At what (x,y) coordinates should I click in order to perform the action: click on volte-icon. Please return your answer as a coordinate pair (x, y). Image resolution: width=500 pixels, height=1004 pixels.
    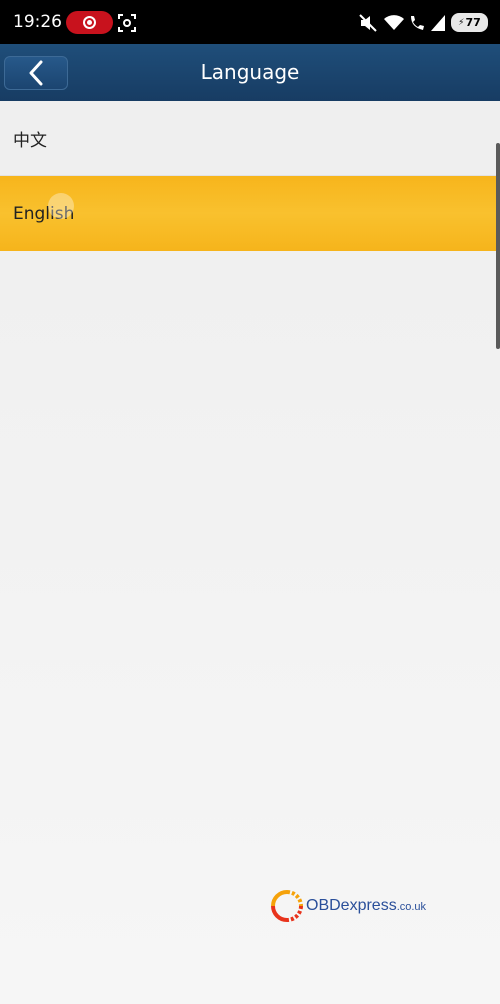
    Looking at the image, I should click on (416, 25).